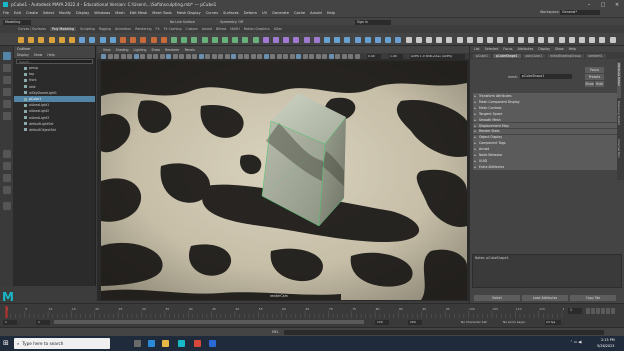 The height and width of the screenshot is (351, 624). What do you see at coordinates (7, 92) in the screenshot?
I see `move-tool-icon` at bounding box center [7, 92].